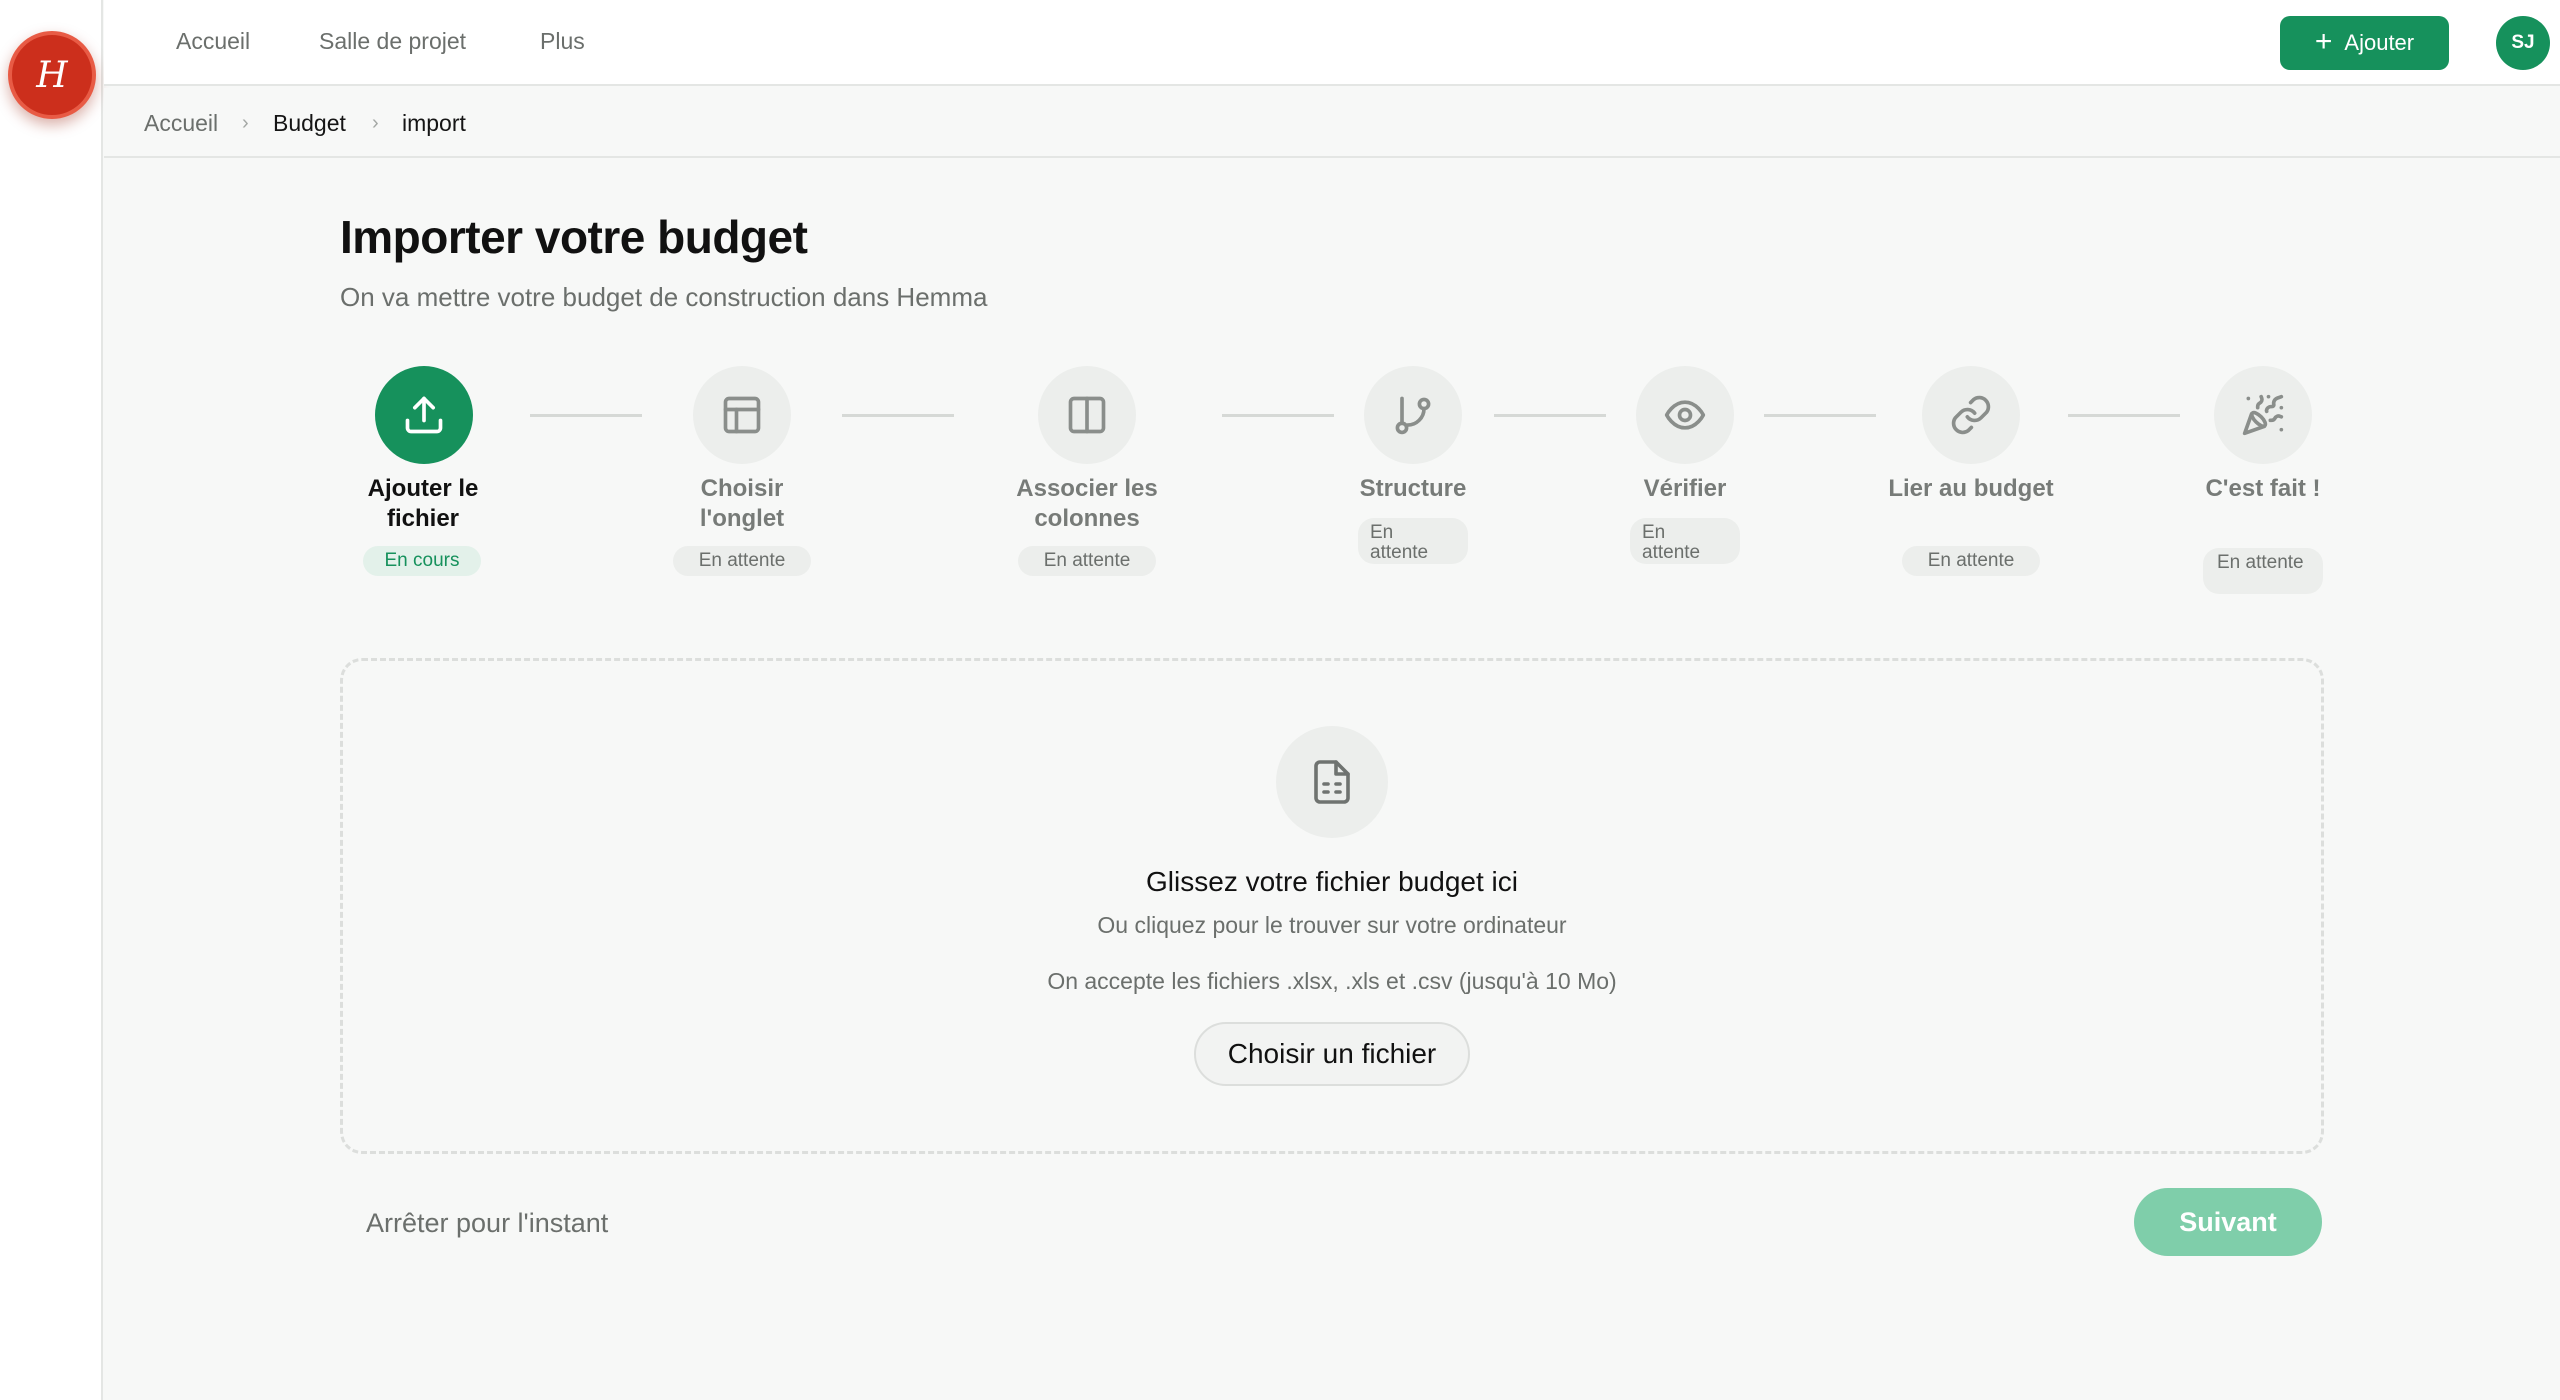 The height and width of the screenshot is (1400, 2560). What do you see at coordinates (1971, 488) in the screenshot?
I see `step-6-label: Lier au budget` at bounding box center [1971, 488].